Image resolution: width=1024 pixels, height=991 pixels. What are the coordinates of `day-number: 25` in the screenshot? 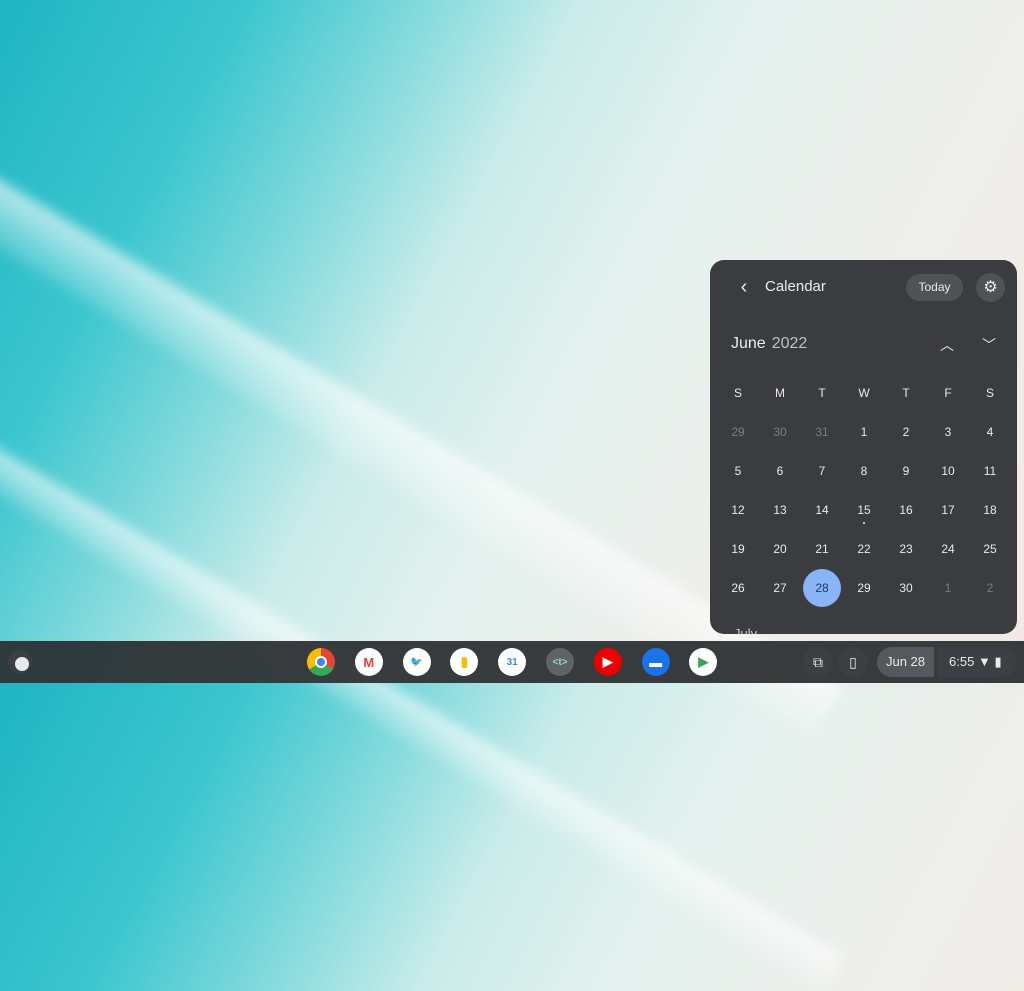 It's located at (990, 549).